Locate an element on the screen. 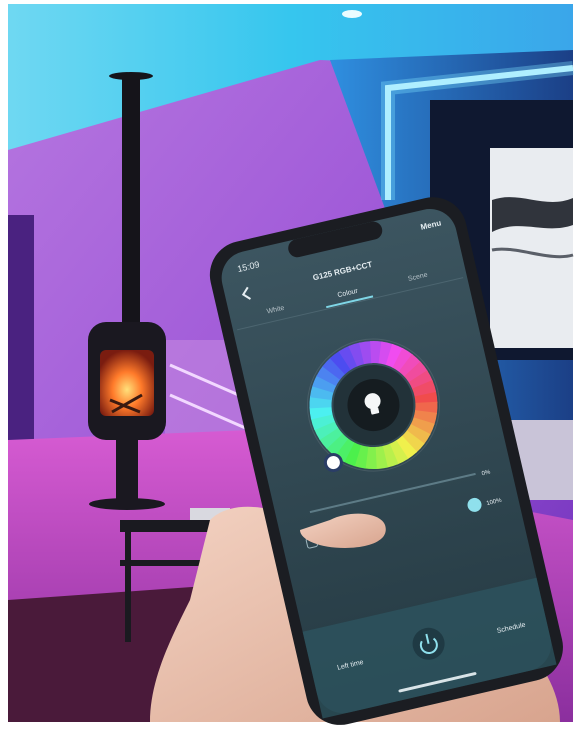 Image resolution: width=580 pixels, height=729 pixels. left-cabinet is located at coordinates (21, 330).